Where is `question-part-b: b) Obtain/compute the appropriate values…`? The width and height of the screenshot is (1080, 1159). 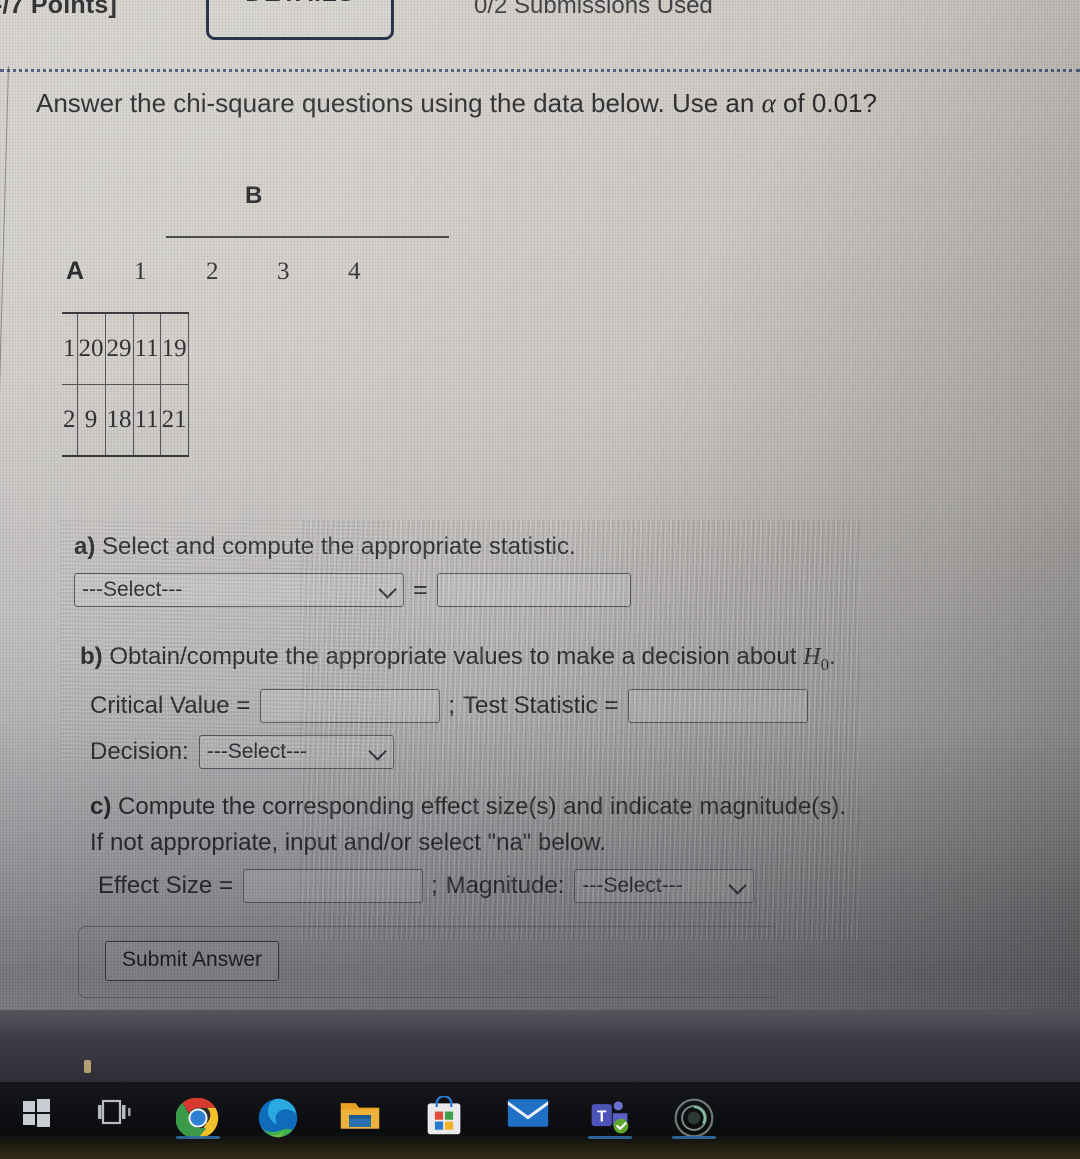
question-part-b: b) Obtain/compute the appropriate values… is located at coordinates (458, 706).